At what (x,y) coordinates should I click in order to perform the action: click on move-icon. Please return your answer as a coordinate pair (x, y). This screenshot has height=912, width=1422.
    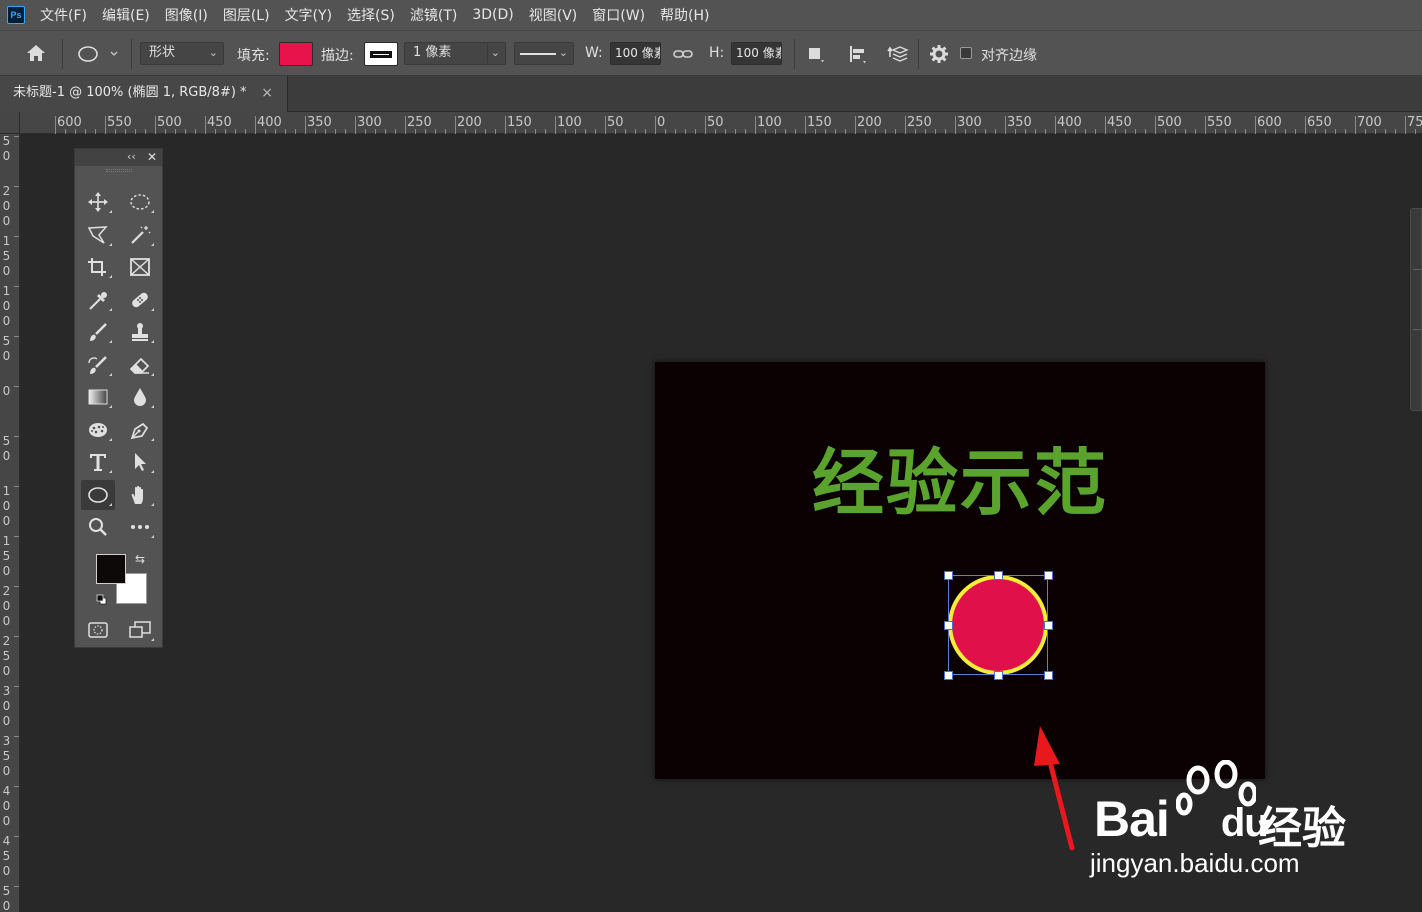
    Looking at the image, I should click on (98, 202).